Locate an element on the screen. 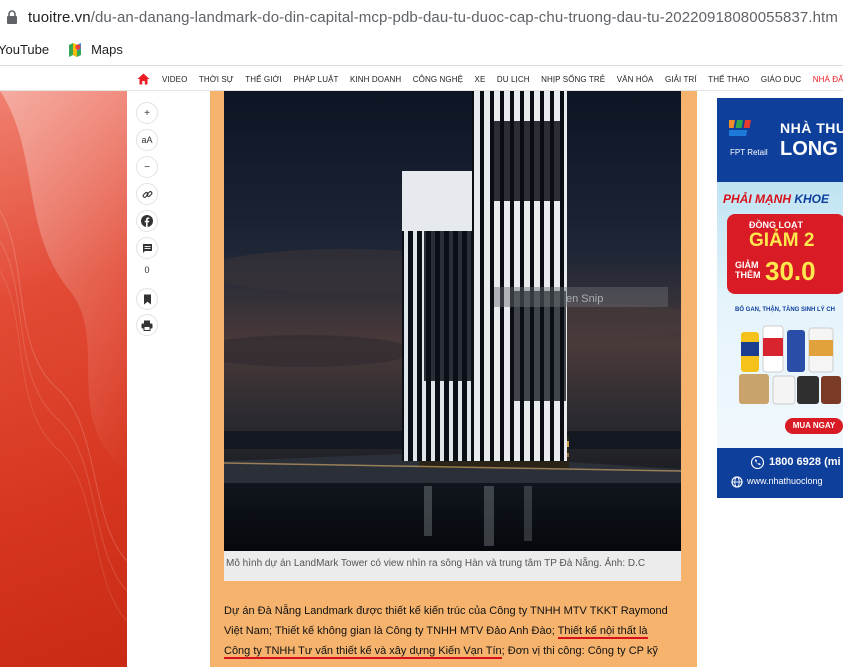  facebook-share-button is located at coordinates (147, 221).